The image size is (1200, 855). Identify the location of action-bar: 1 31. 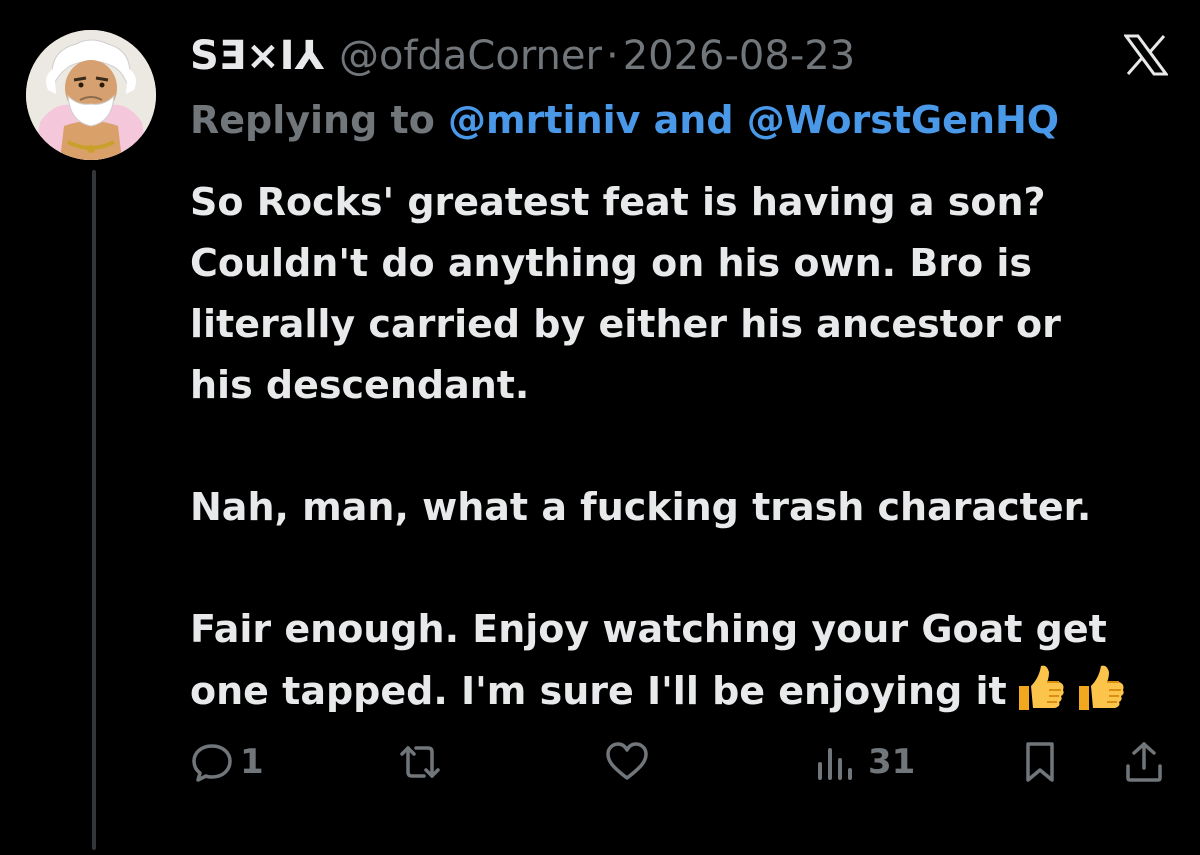
(685, 762).